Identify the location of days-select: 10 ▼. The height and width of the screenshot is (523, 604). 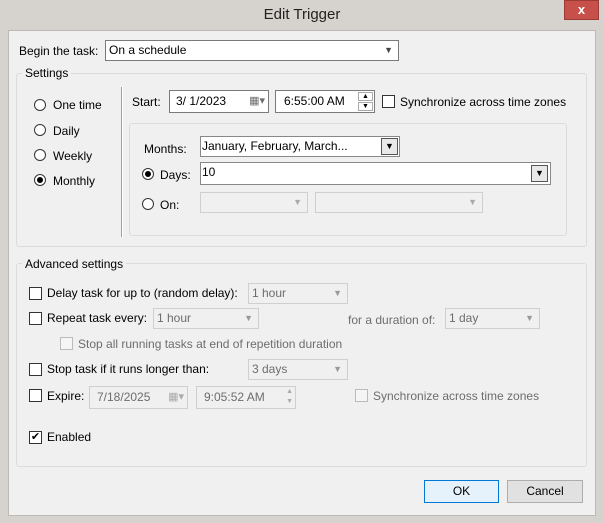
(375, 173).